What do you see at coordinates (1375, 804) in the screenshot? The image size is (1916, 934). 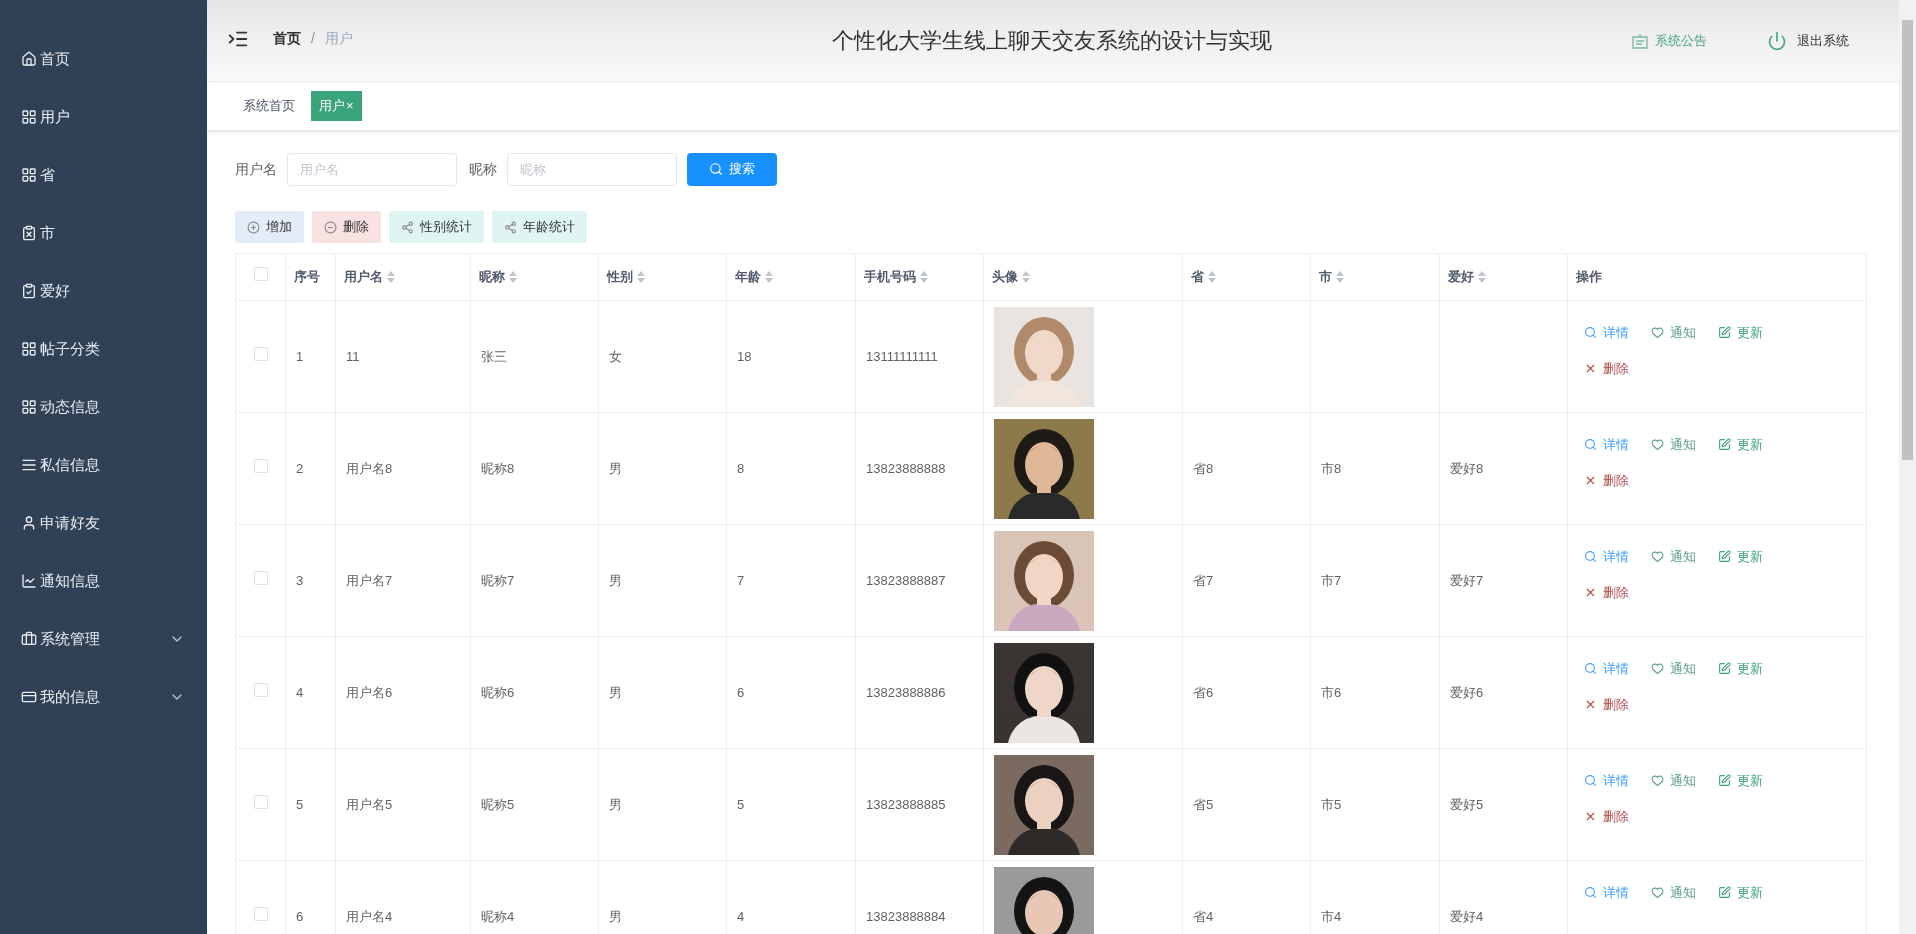 I see `table-cell: 市5` at bounding box center [1375, 804].